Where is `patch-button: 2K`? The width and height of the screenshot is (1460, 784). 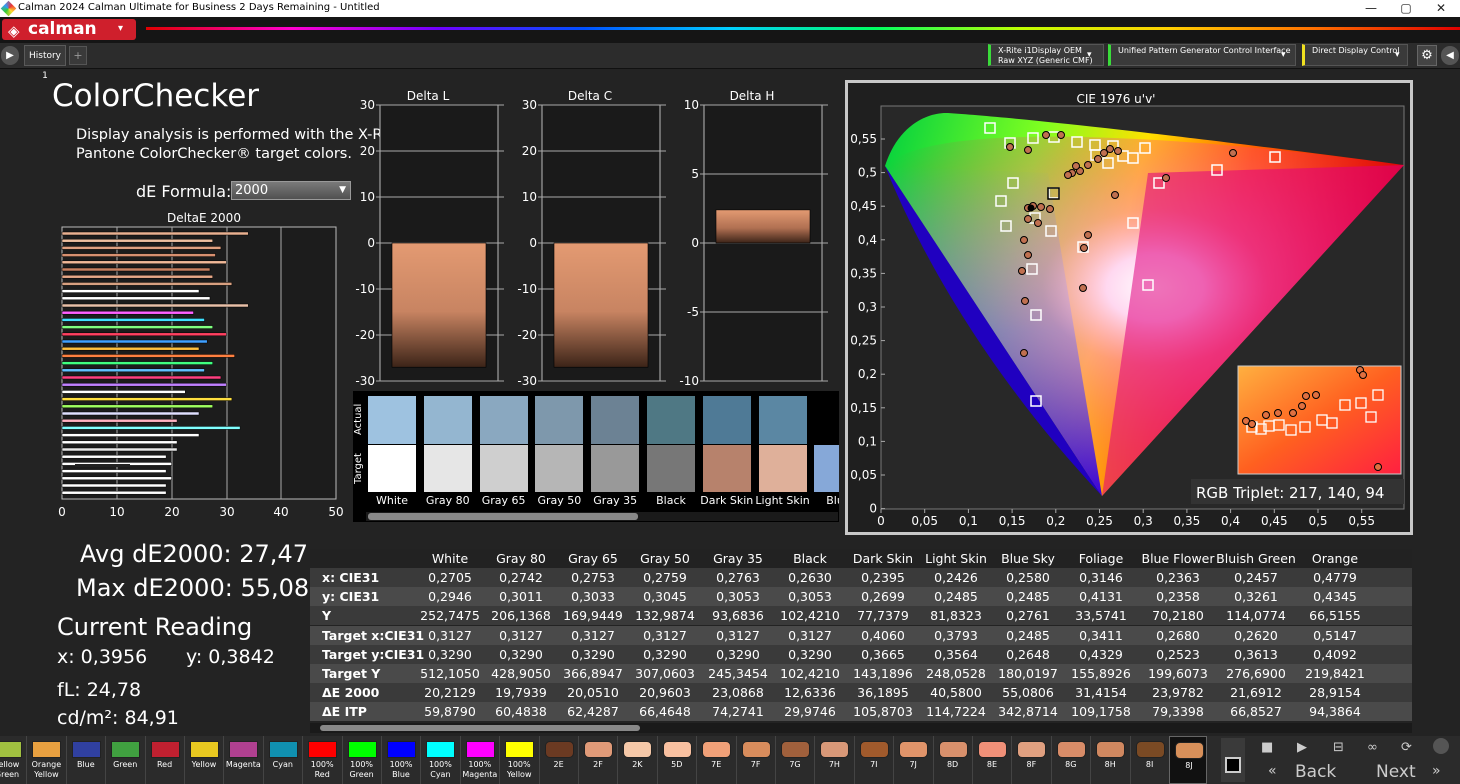 patch-button: 2K is located at coordinates (636, 760).